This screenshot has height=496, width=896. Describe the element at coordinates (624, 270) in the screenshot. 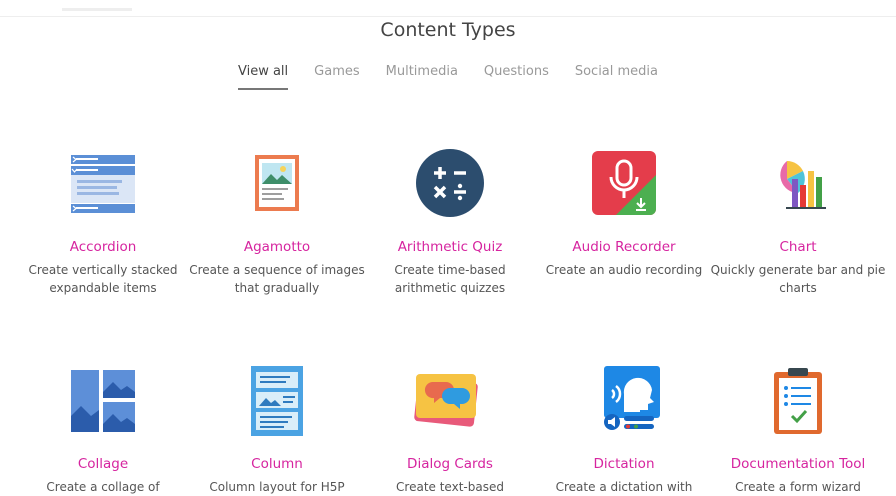

I see `content-type-description: Create an audio recording` at that location.